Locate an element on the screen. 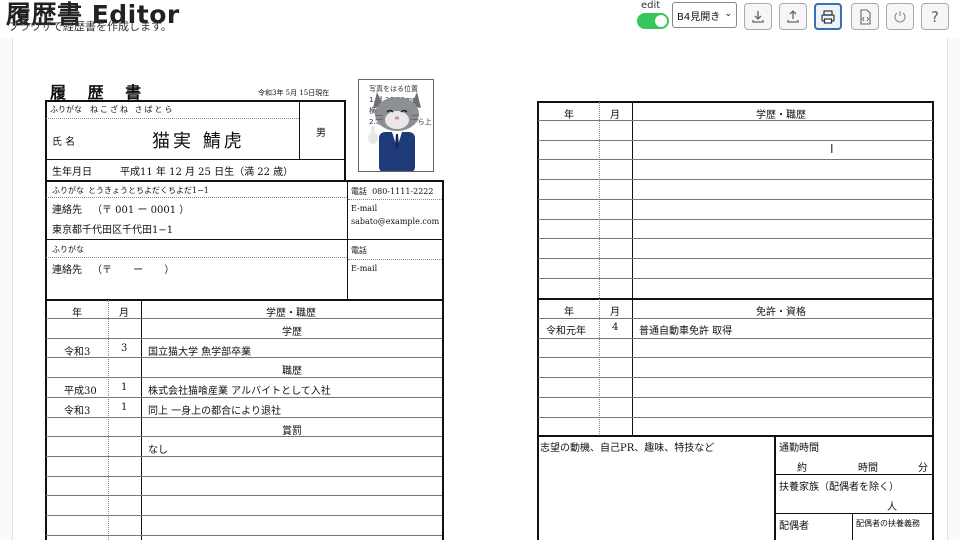 This screenshot has width=960, height=540. print-icon is located at coordinates (828, 16).